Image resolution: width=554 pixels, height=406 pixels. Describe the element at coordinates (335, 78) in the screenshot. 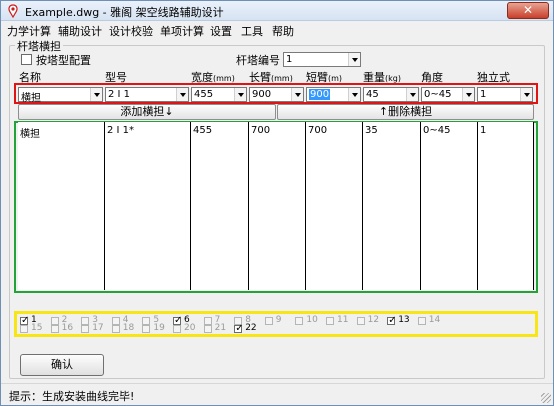

I see `short-arm-unit: (m)` at that location.